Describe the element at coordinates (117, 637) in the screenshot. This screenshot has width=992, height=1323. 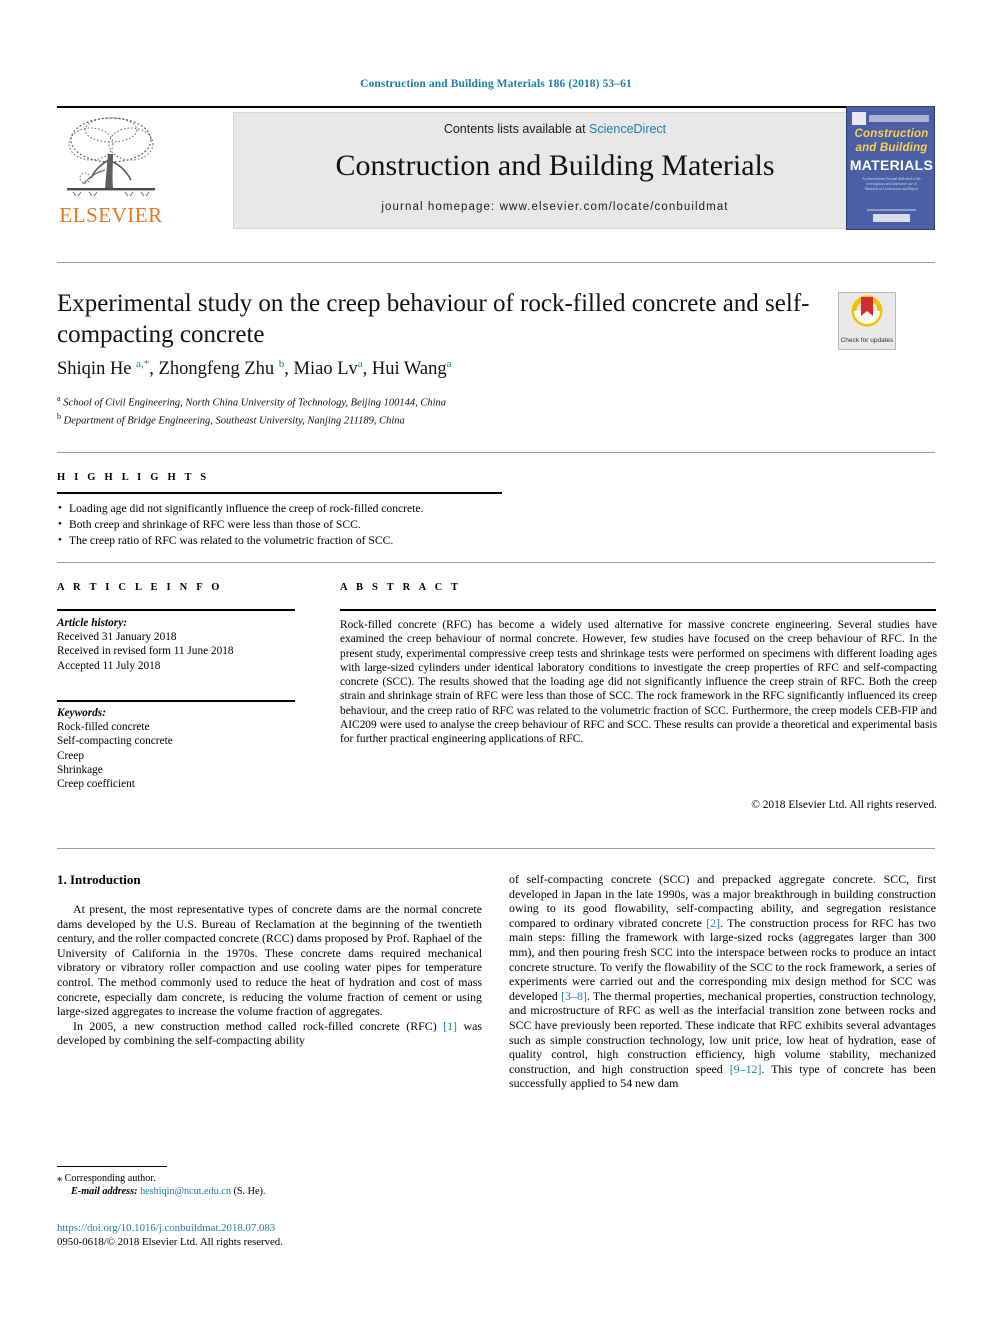
I see `article-history-item: Received 31 January 2018` at that location.